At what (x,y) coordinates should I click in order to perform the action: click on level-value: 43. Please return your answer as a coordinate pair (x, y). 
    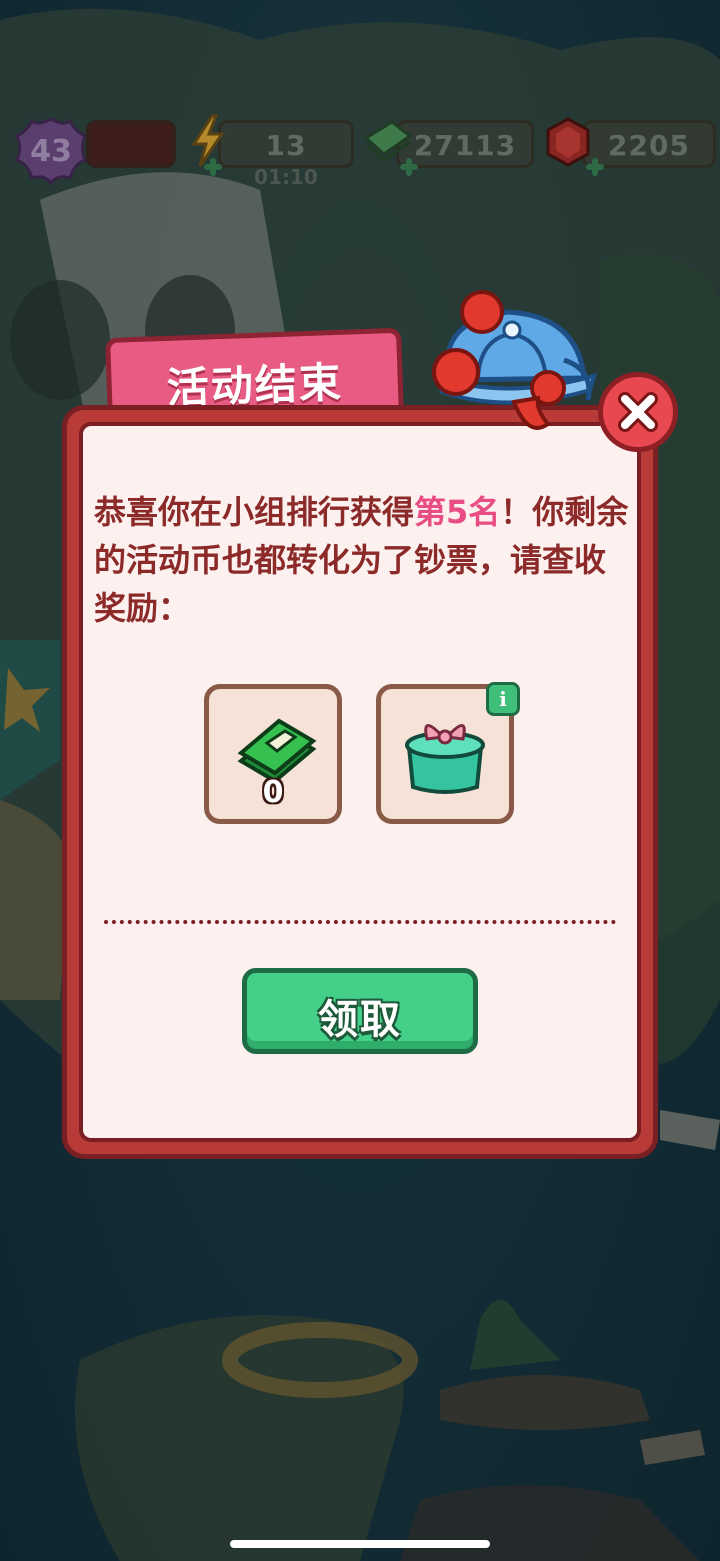
    Looking at the image, I should click on (51, 151).